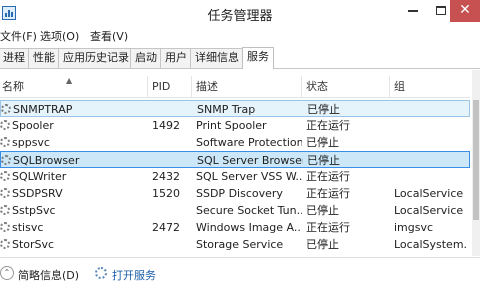 The height and width of the screenshot is (300, 480). Describe the element at coordinates (166, 176) in the screenshot. I see `service-pid: 2432` at that location.